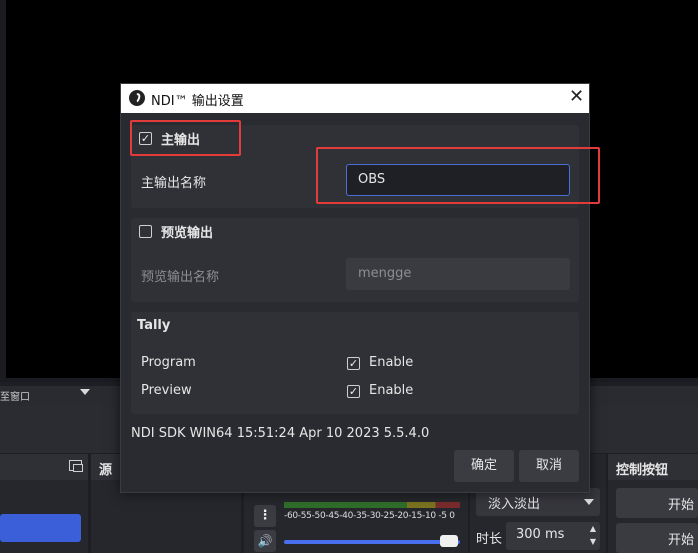 This screenshot has width=698, height=553. I want to click on sources-dock-title: 源, so click(106, 470).